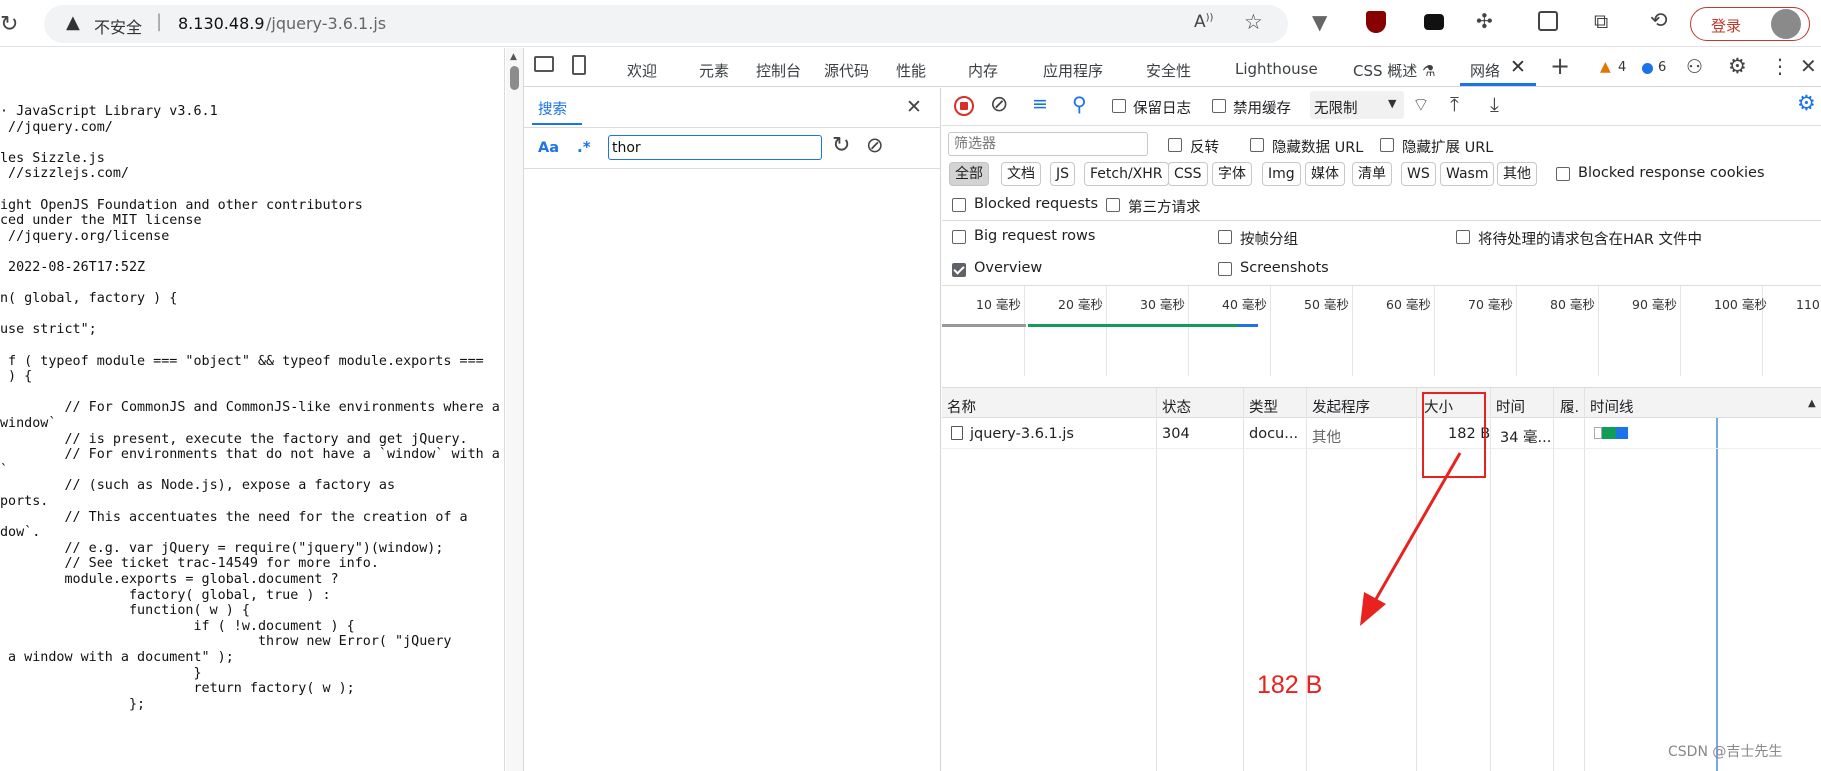  Describe the element at coordinates (1119, 106) in the screenshot. I see `preserve-log-checkbox` at that location.